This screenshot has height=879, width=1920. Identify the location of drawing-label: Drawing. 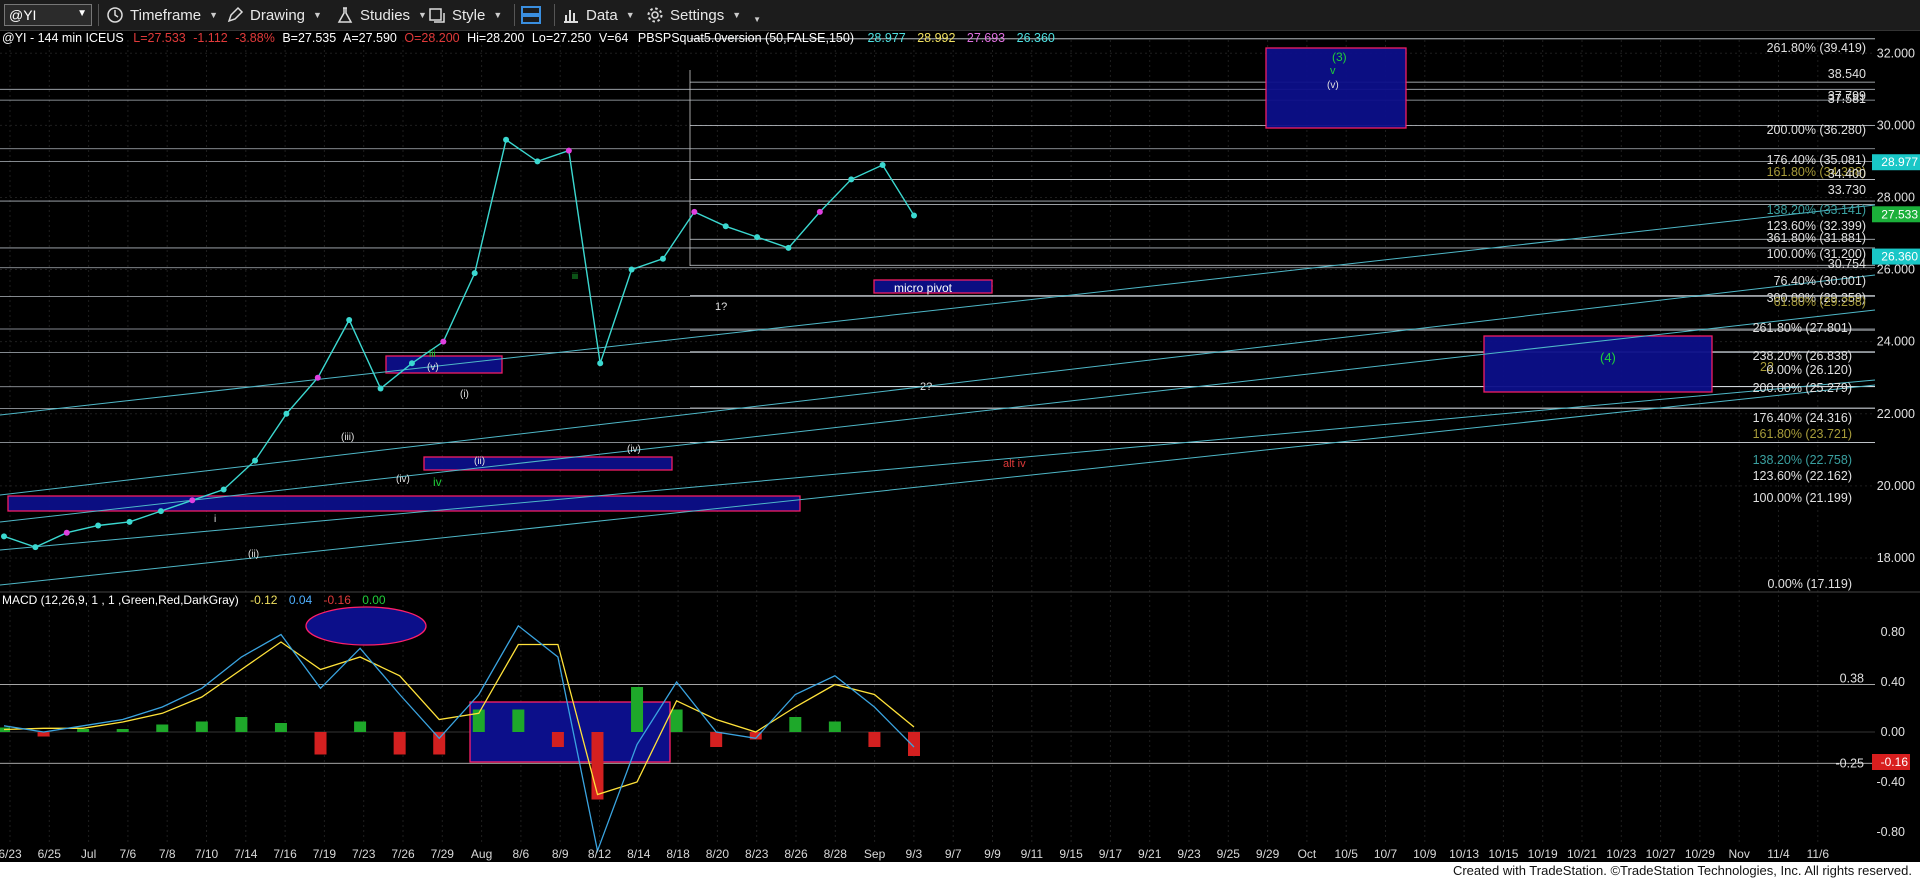
(278, 15).